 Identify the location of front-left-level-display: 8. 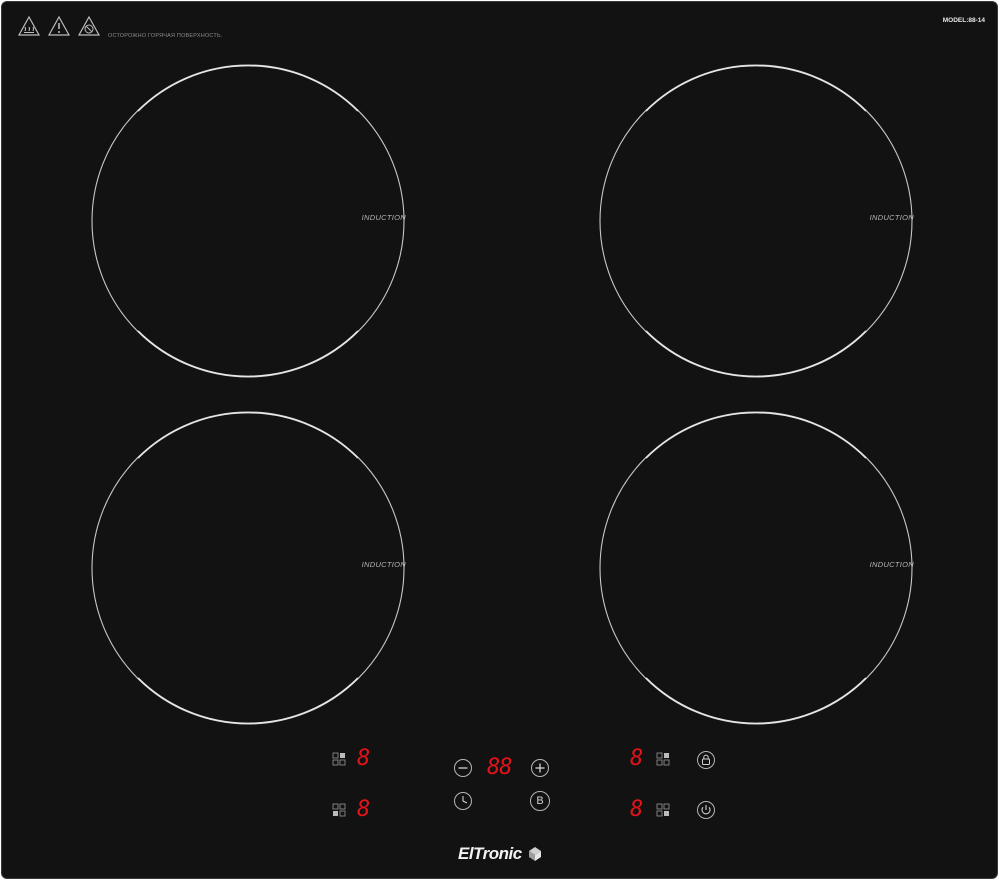
(364, 809).